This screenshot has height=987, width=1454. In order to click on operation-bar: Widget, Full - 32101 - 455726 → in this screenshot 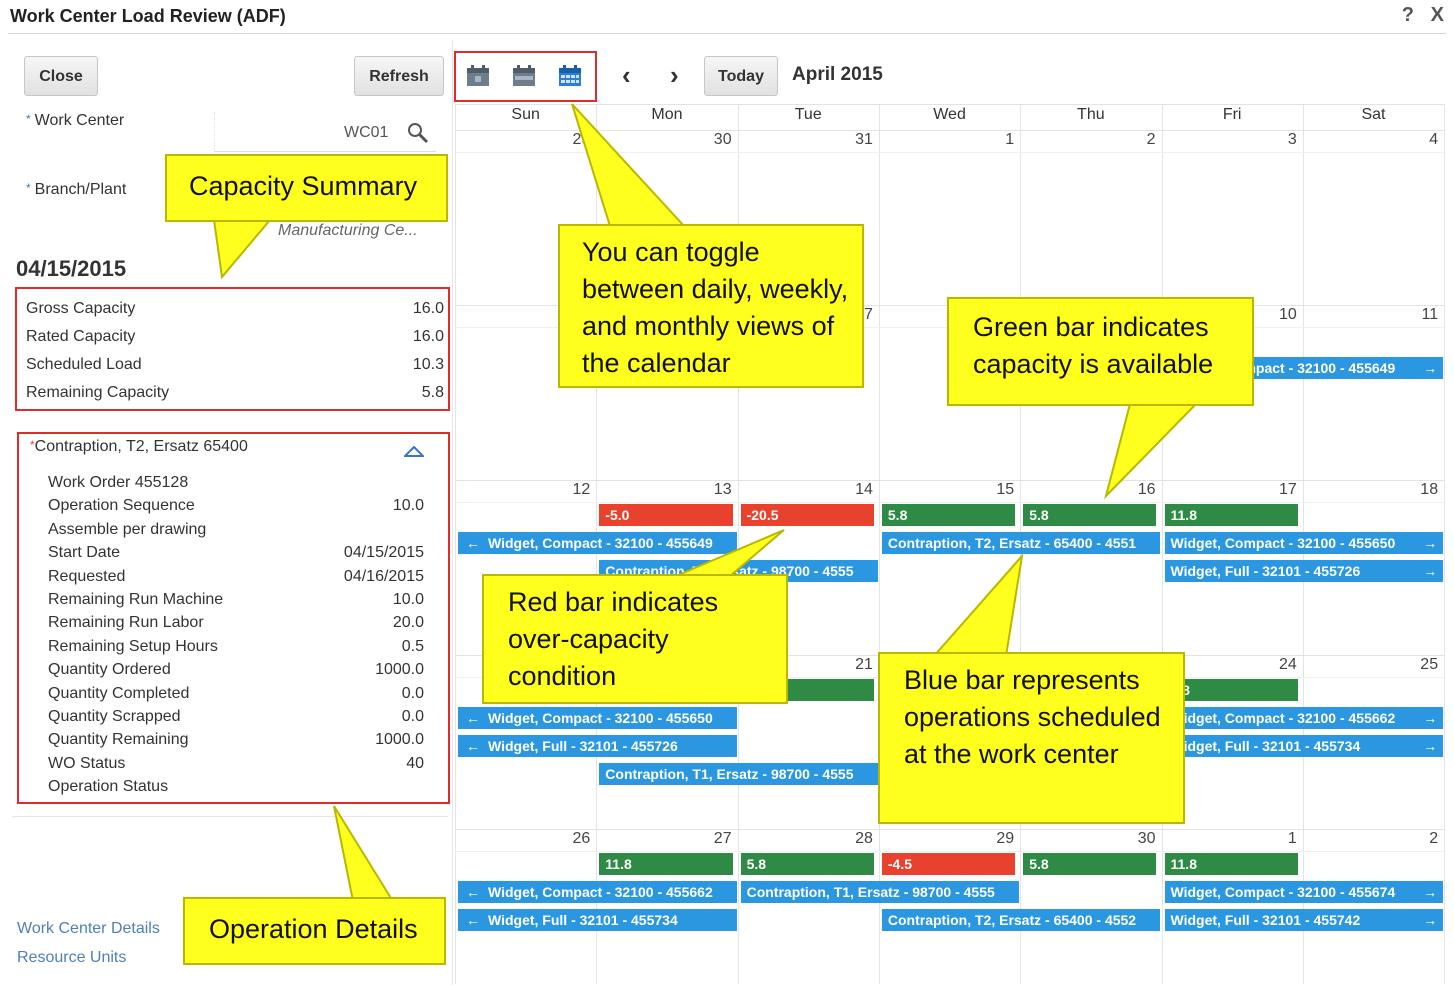, I will do `click(1304, 571)`.